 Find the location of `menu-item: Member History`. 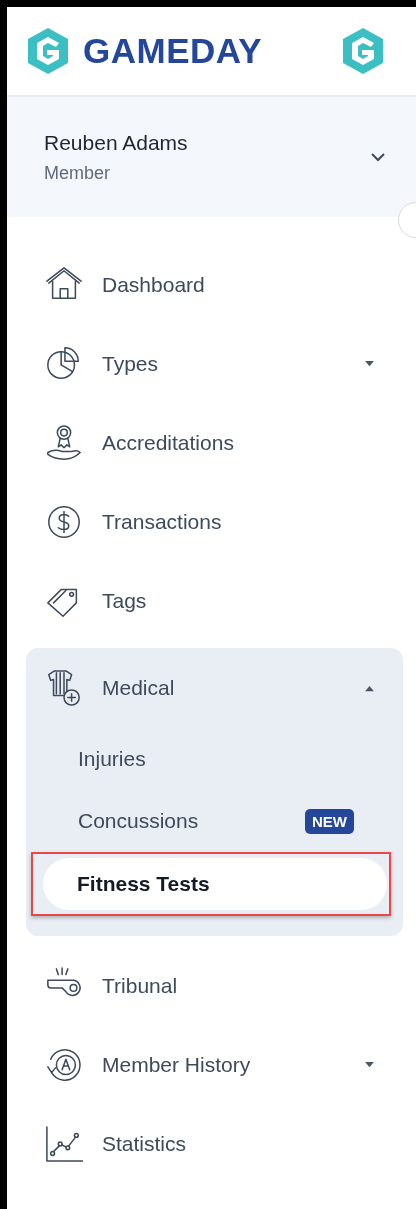

menu-item: Member History is located at coordinates (214, 1064).